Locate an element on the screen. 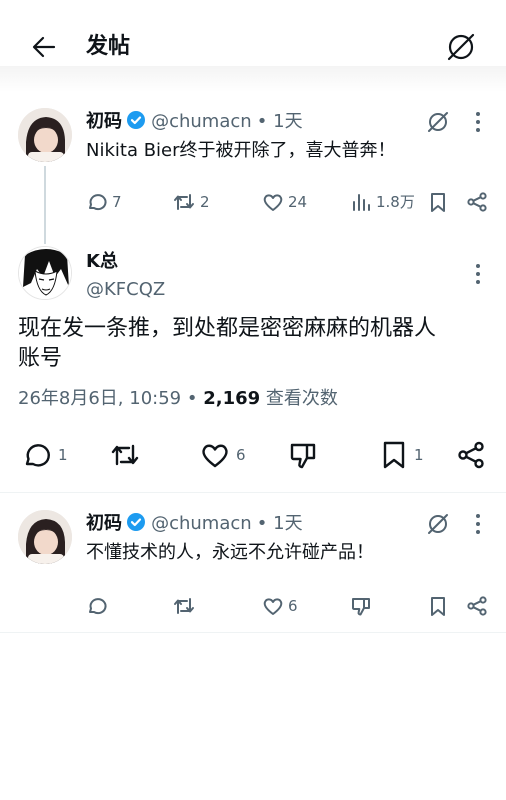 The width and height of the screenshot is (506, 800). retweet-button: 2 is located at coordinates (191, 202).